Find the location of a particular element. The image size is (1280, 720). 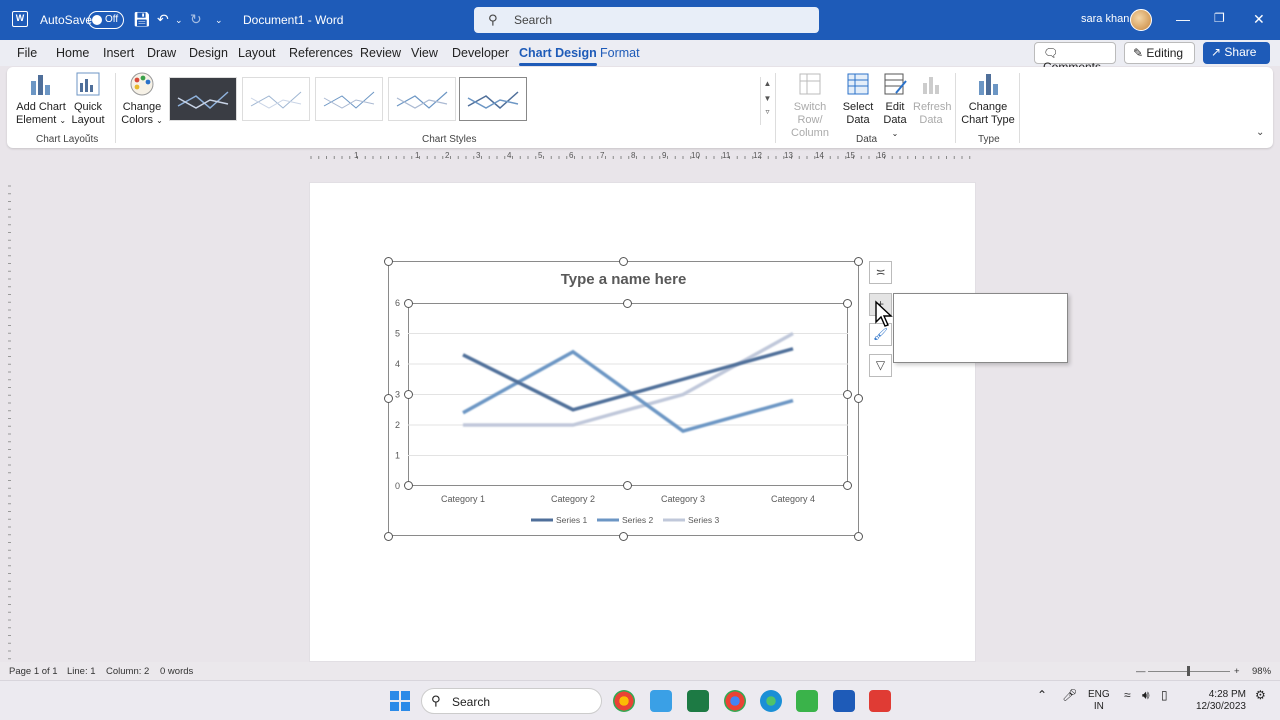

undo-dropdown-icon: ⌄ is located at coordinates (179, 20).